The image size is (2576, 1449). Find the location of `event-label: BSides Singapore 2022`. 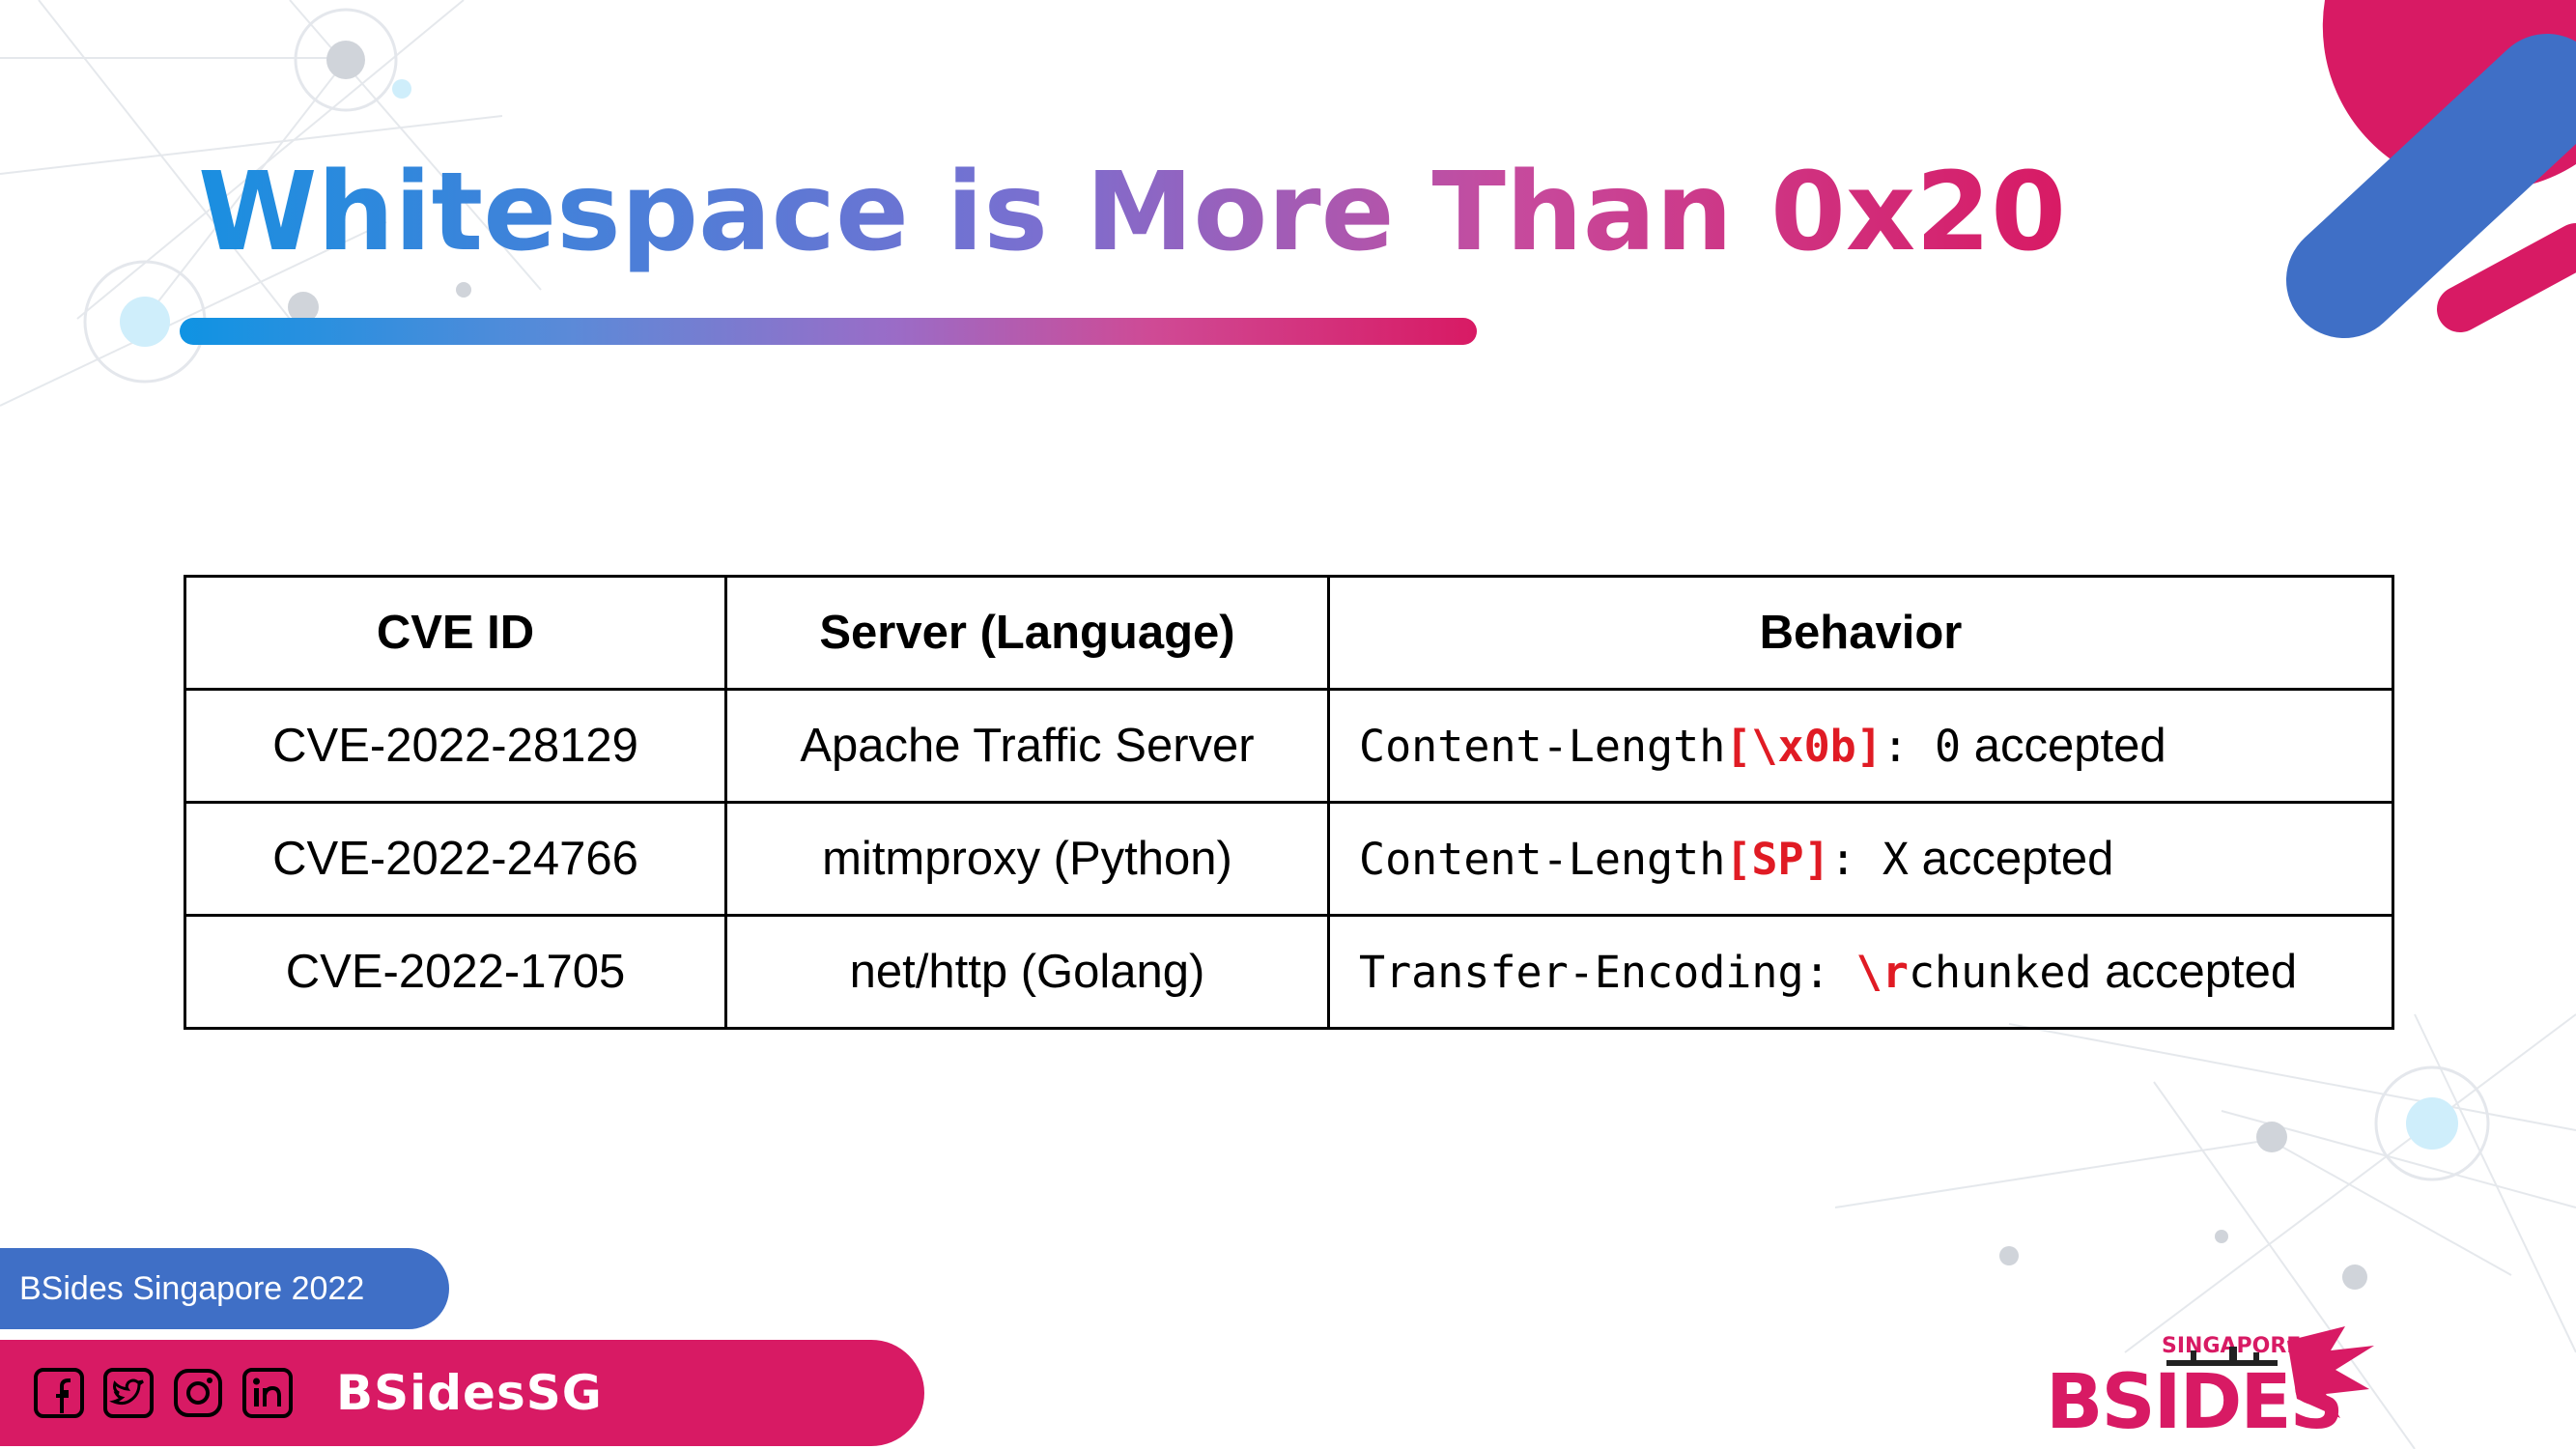

event-label: BSides Singapore 2022 is located at coordinates (192, 1288).